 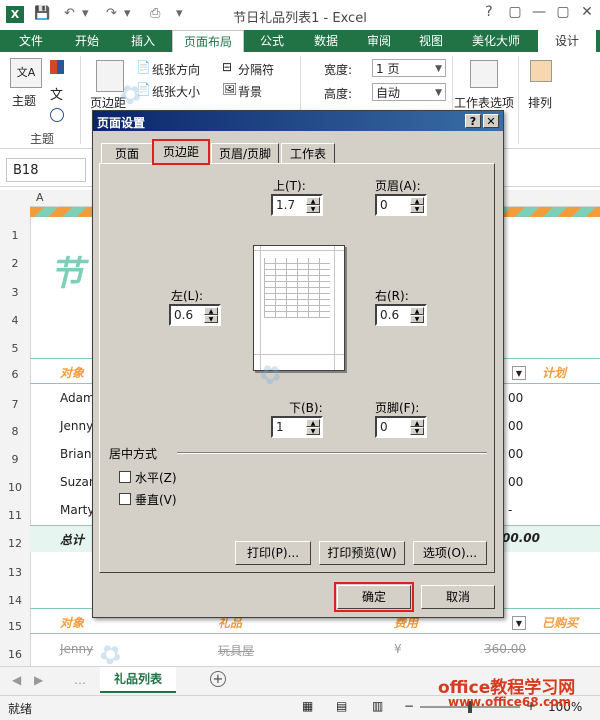 What do you see at coordinates (15, 657) in the screenshot?
I see `row-number: 16` at bounding box center [15, 657].